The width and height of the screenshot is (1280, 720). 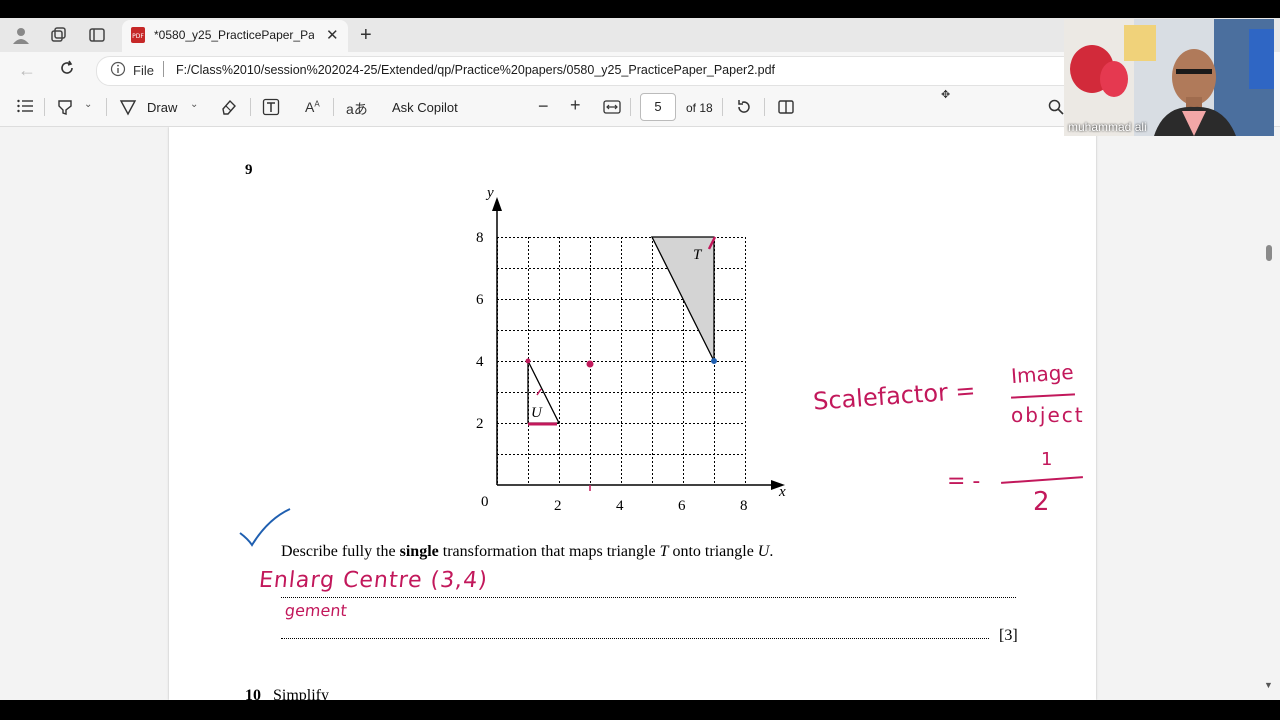 I want to click on highlight-icon, so click(x=65, y=109).